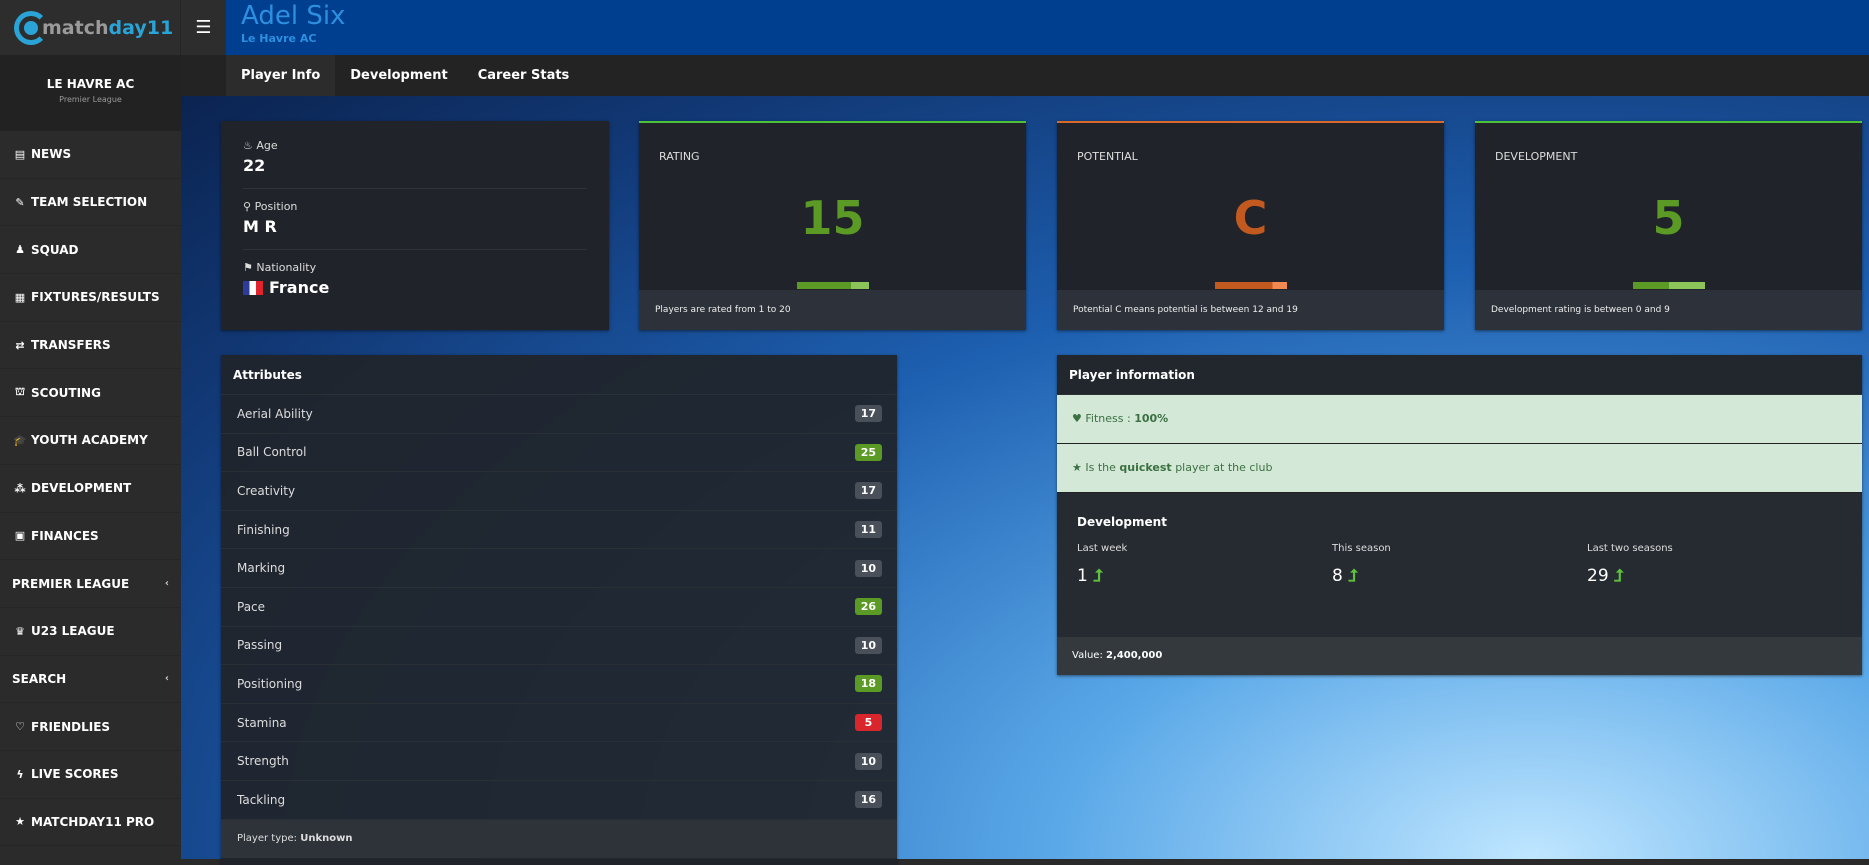 The image size is (1869, 865). Describe the element at coordinates (20, 297) in the screenshot. I see `calendar-icon: ▦` at that location.